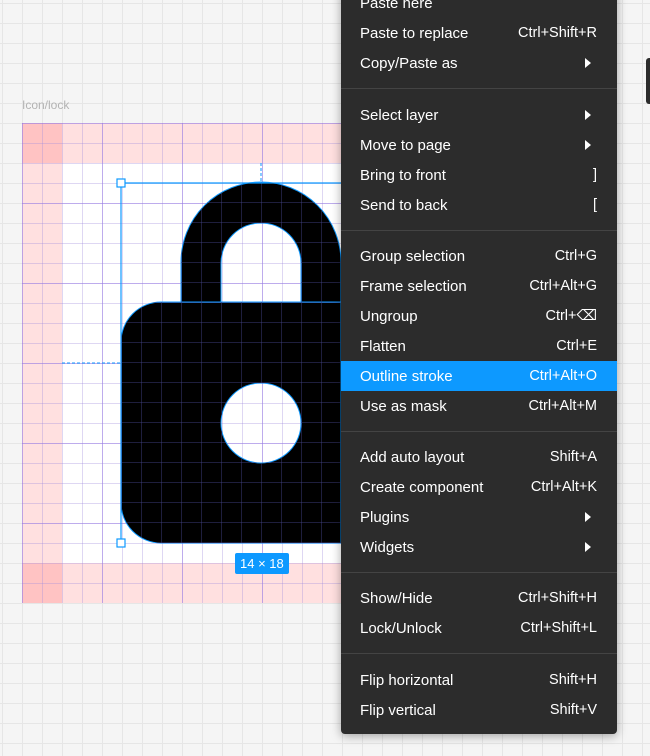  I want to click on menu-item-plugins: Plugins, so click(479, 517).